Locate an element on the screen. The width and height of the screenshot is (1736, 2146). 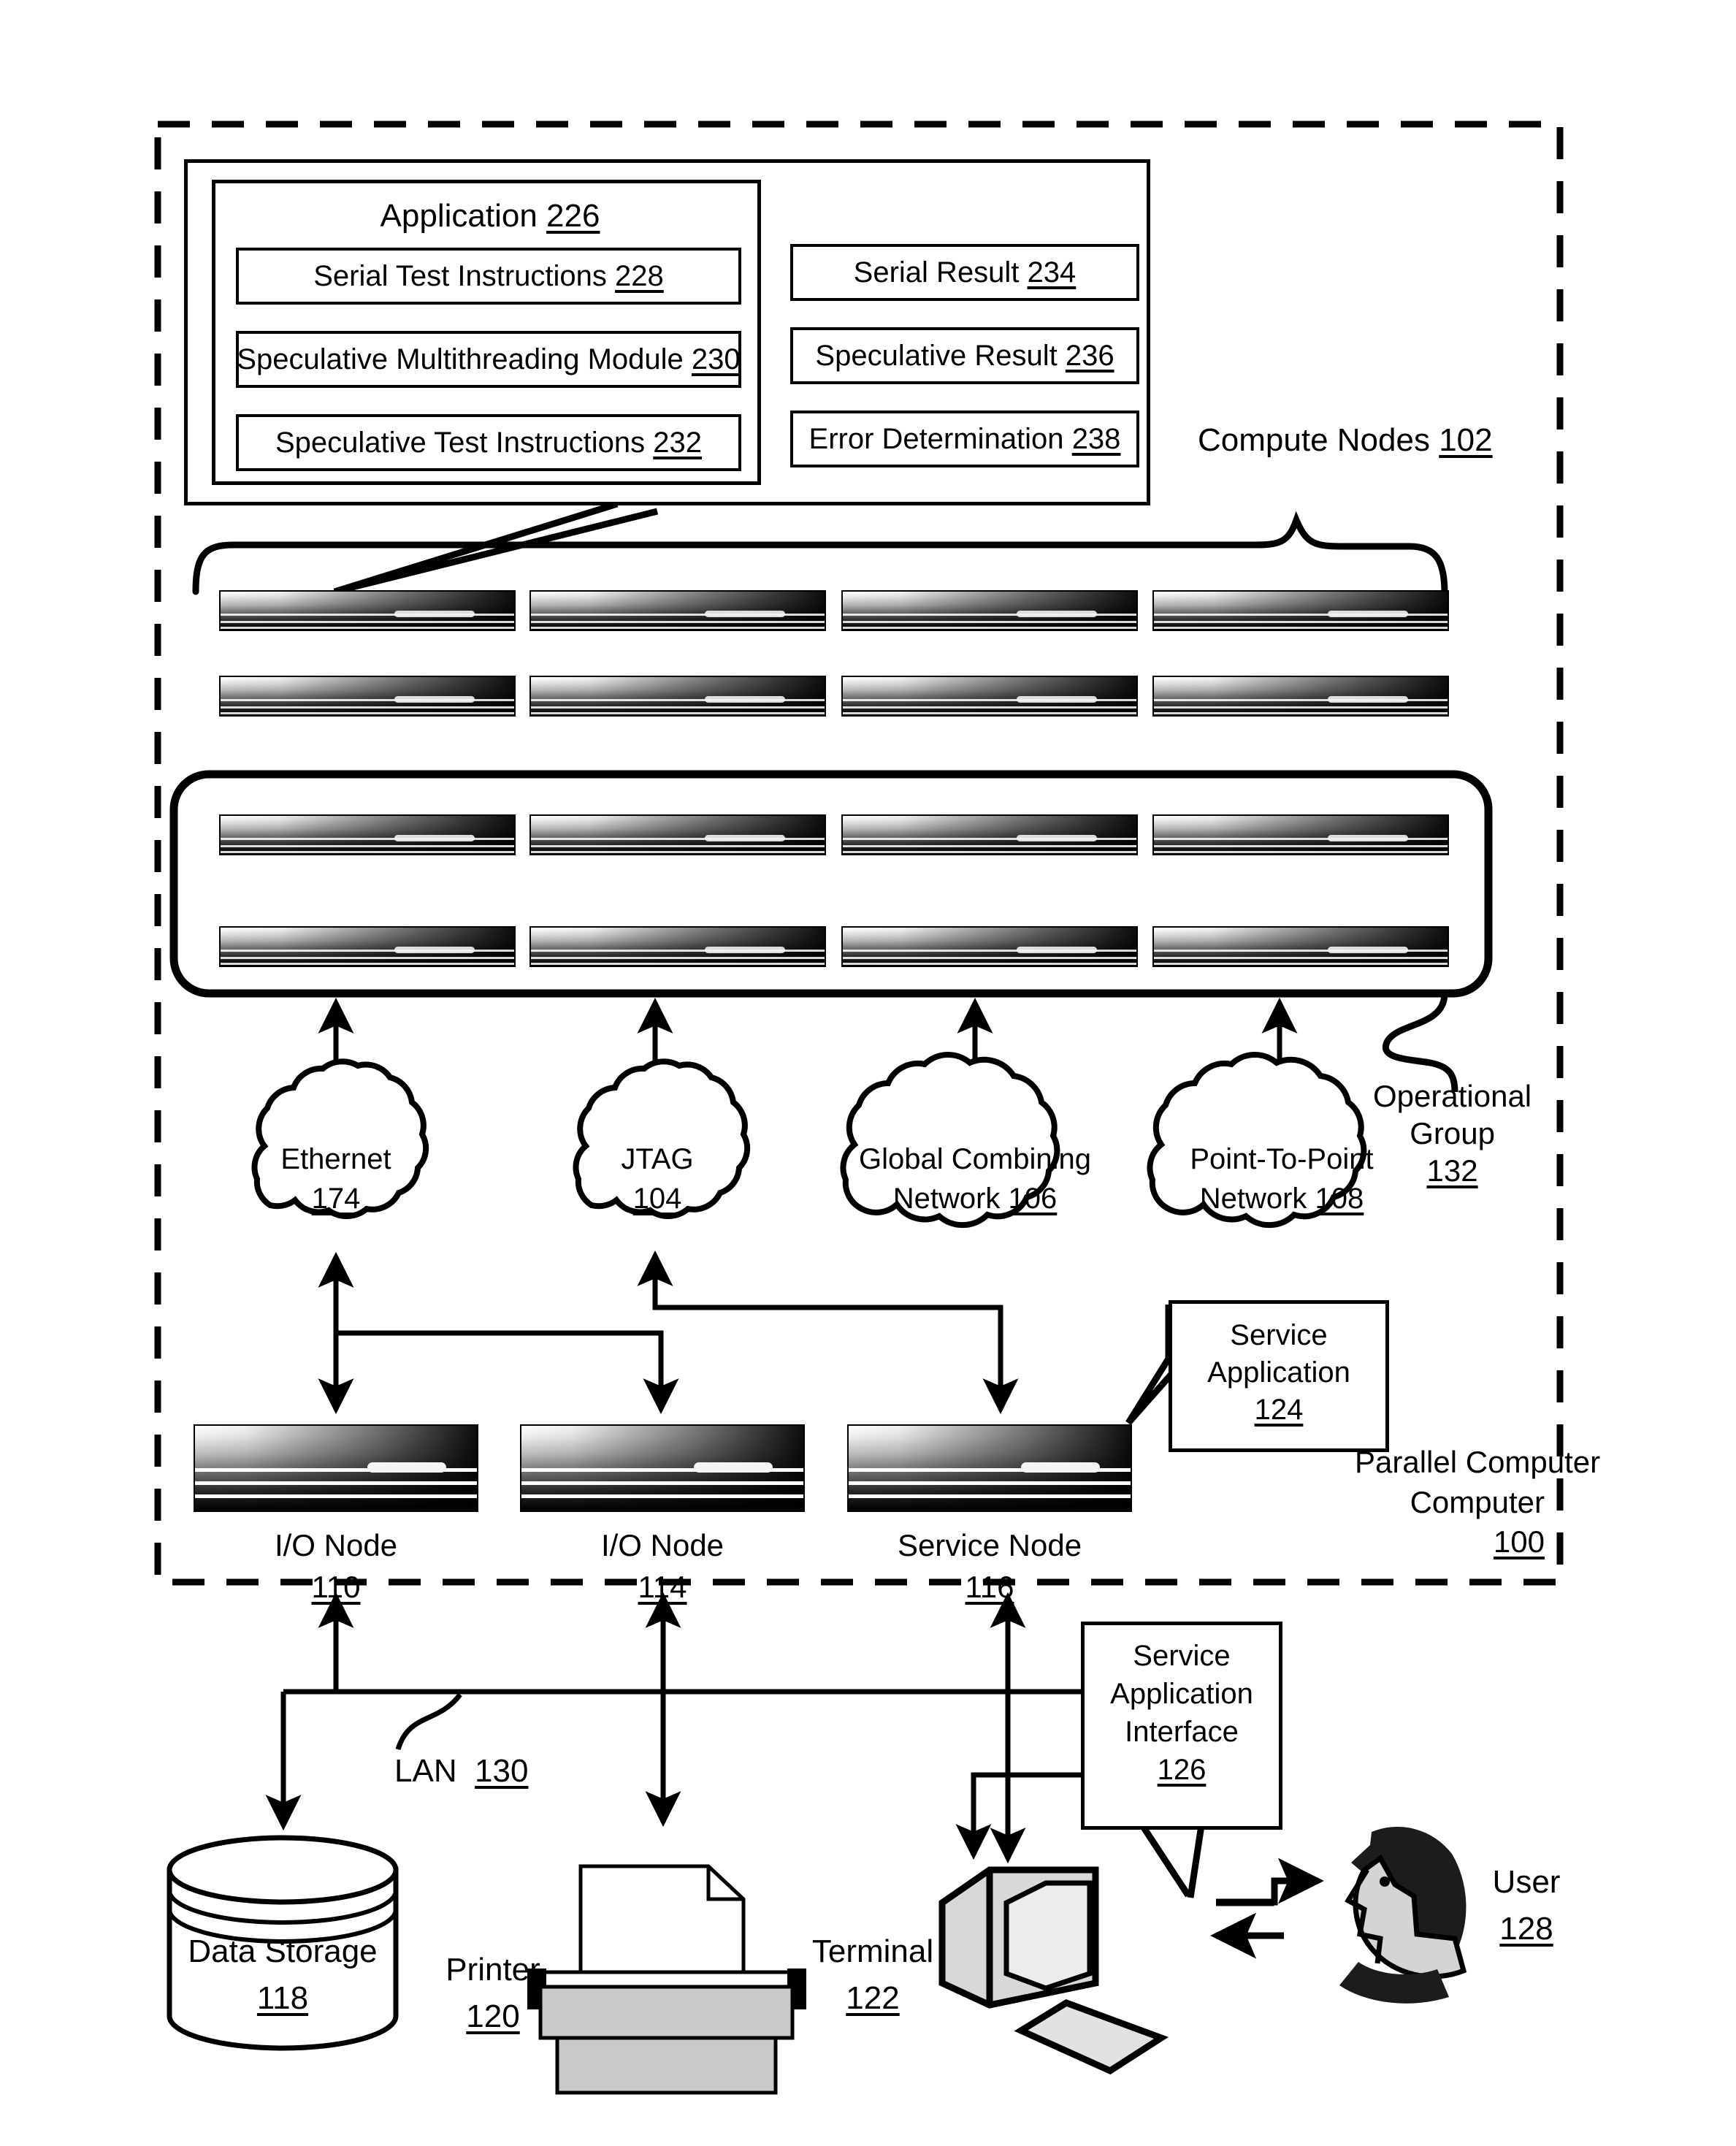
lan-label-text: LAN is located at coordinates (425, 1771).